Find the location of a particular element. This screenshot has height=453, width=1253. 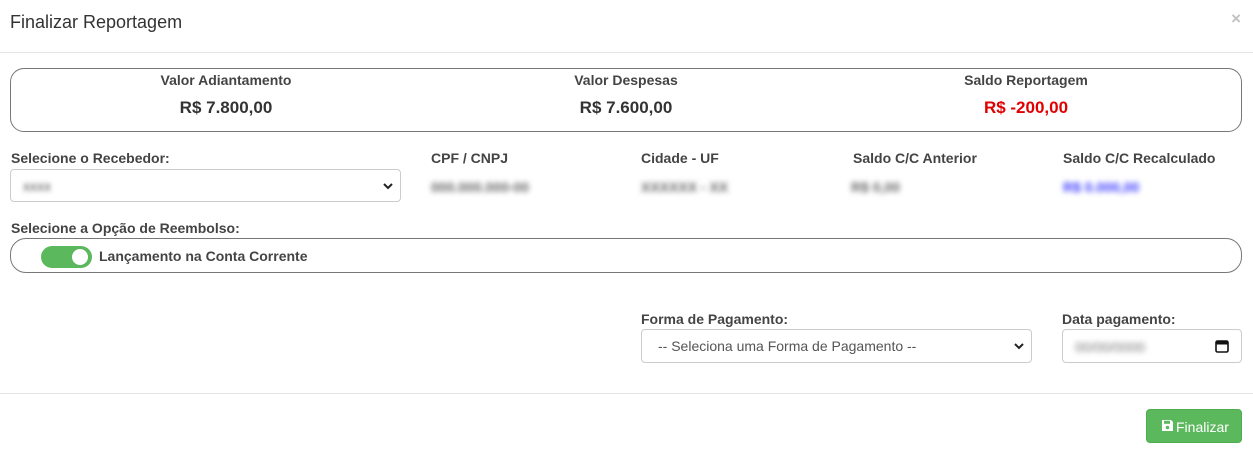

finalize-button: Finalizar is located at coordinates (1194, 426).